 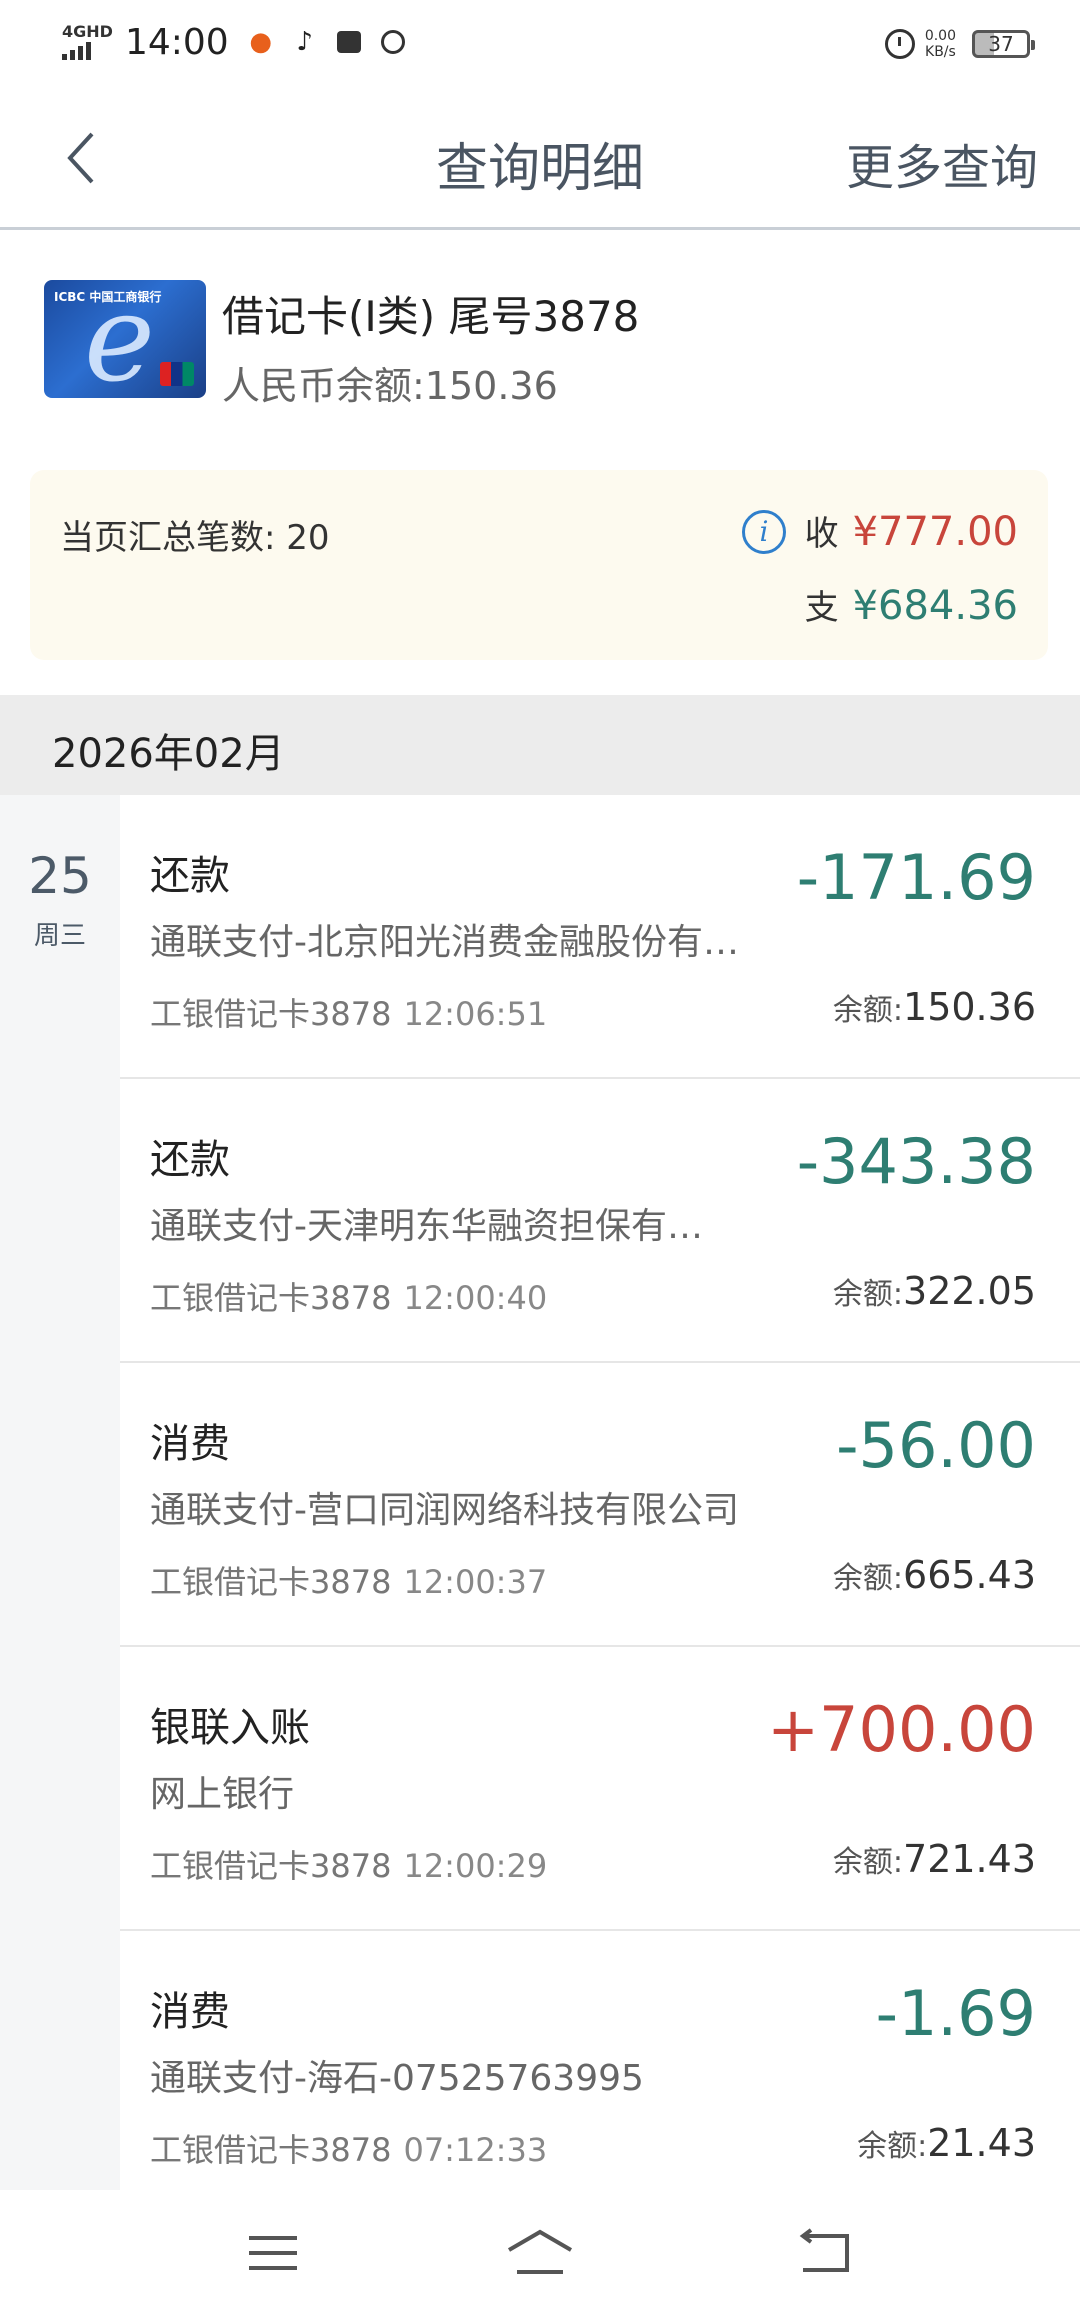 I want to click on summary-count: 当页汇总笔数: 20, so click(x=195, y=538).